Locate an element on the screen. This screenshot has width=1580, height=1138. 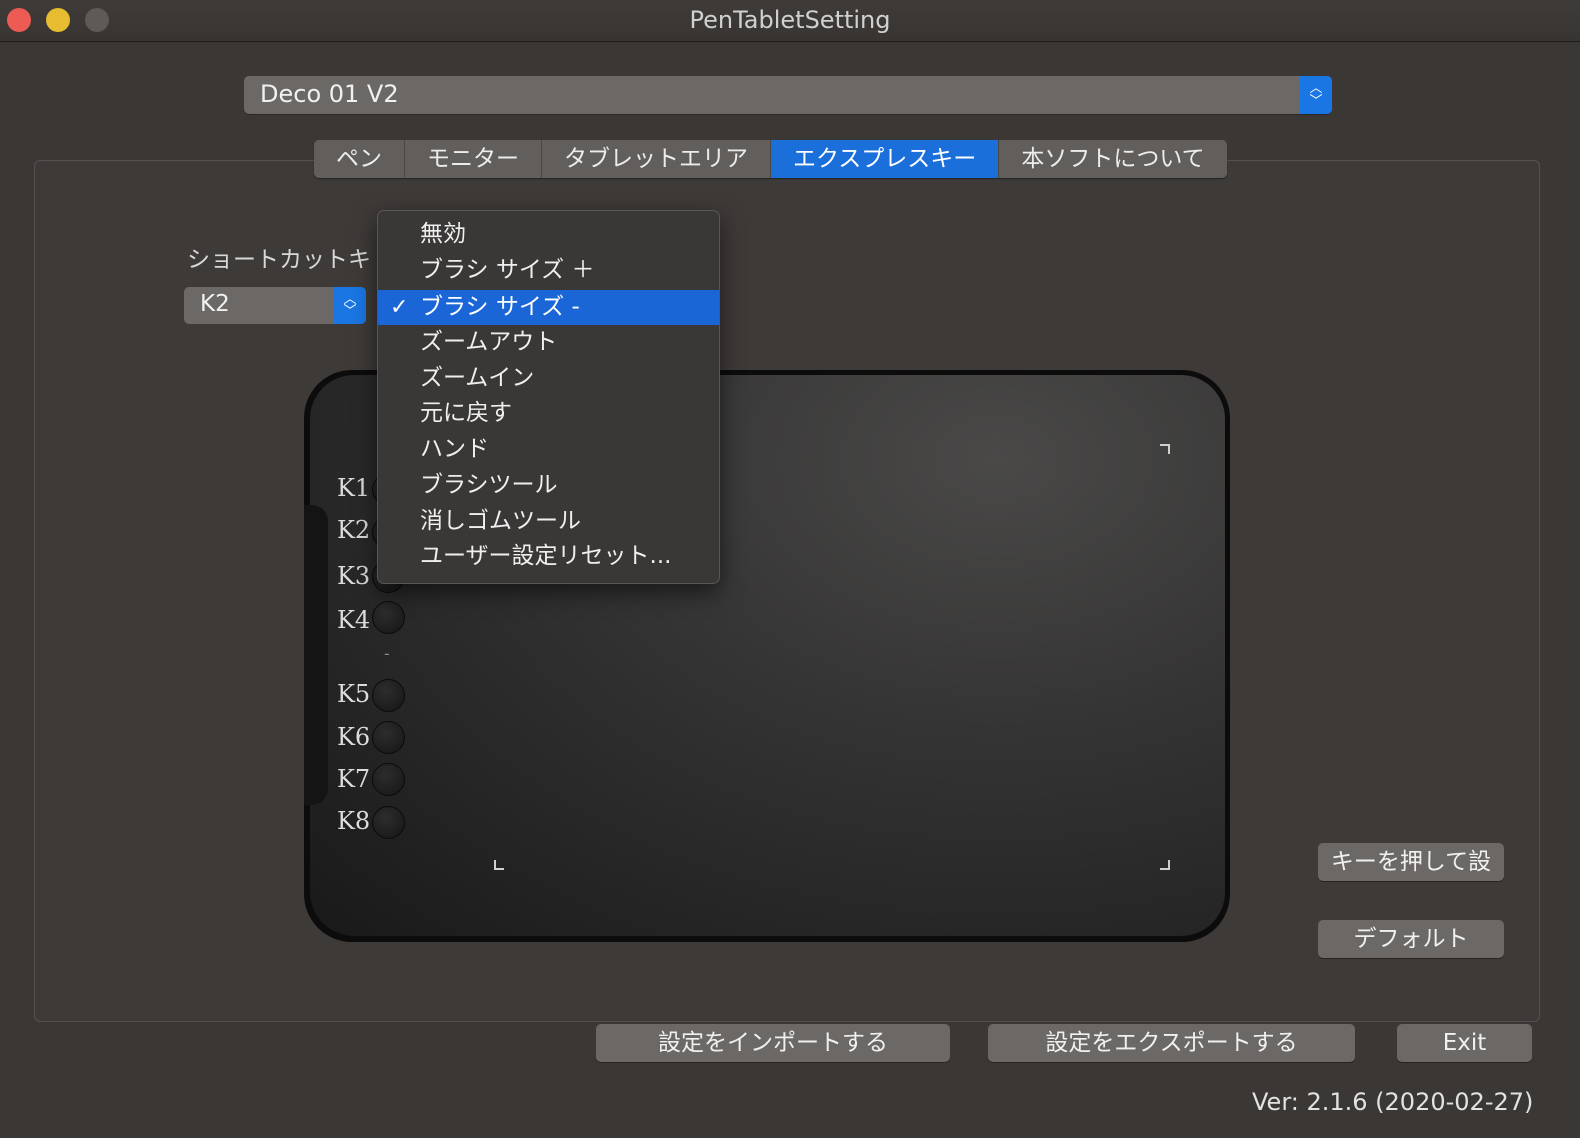
menu-item-brush-size-up: ブラシ サイズ ＋ is located at coordinates (548, 270).